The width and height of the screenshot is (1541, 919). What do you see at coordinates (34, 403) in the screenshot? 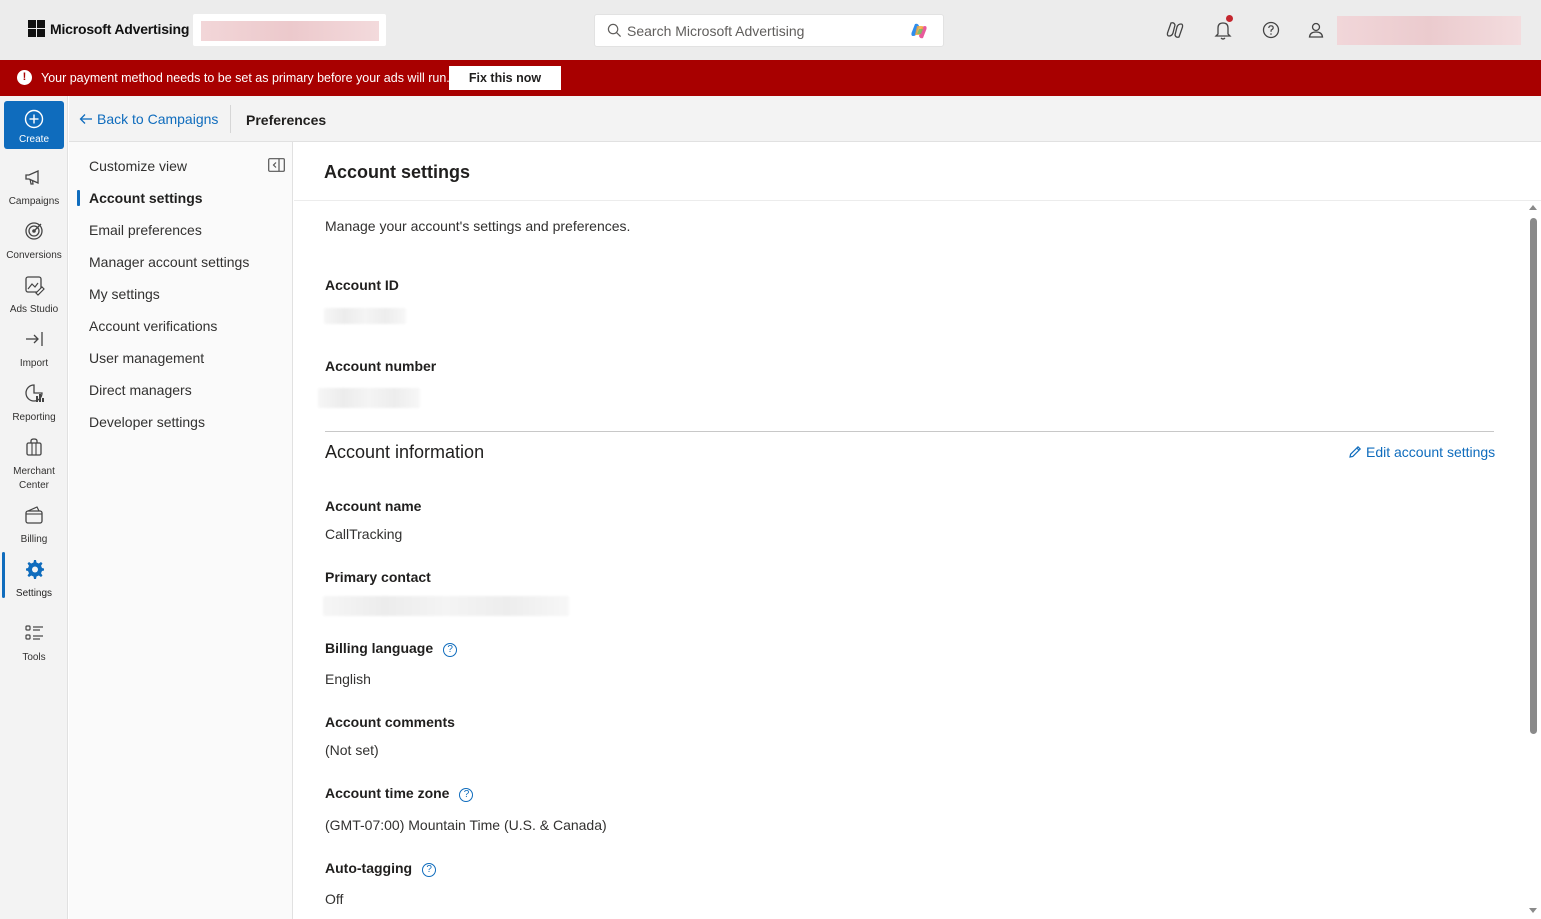
I see `nav-reporting: Reporting` at bounding box center [34, 403].